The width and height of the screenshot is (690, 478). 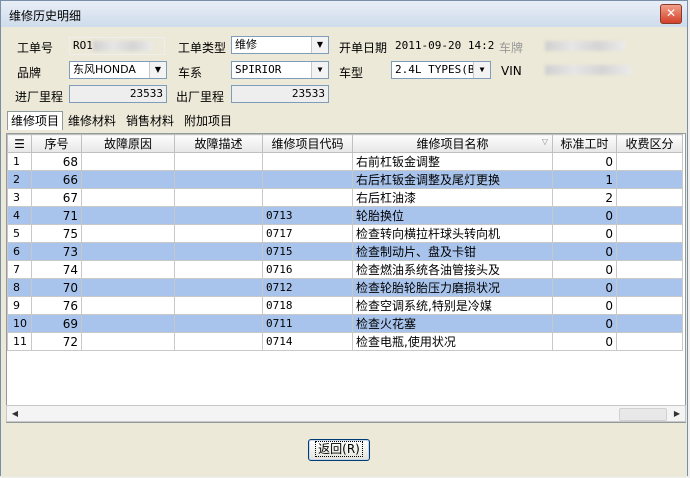 I want to click on row-index: 10, so click(x=19, y=323).